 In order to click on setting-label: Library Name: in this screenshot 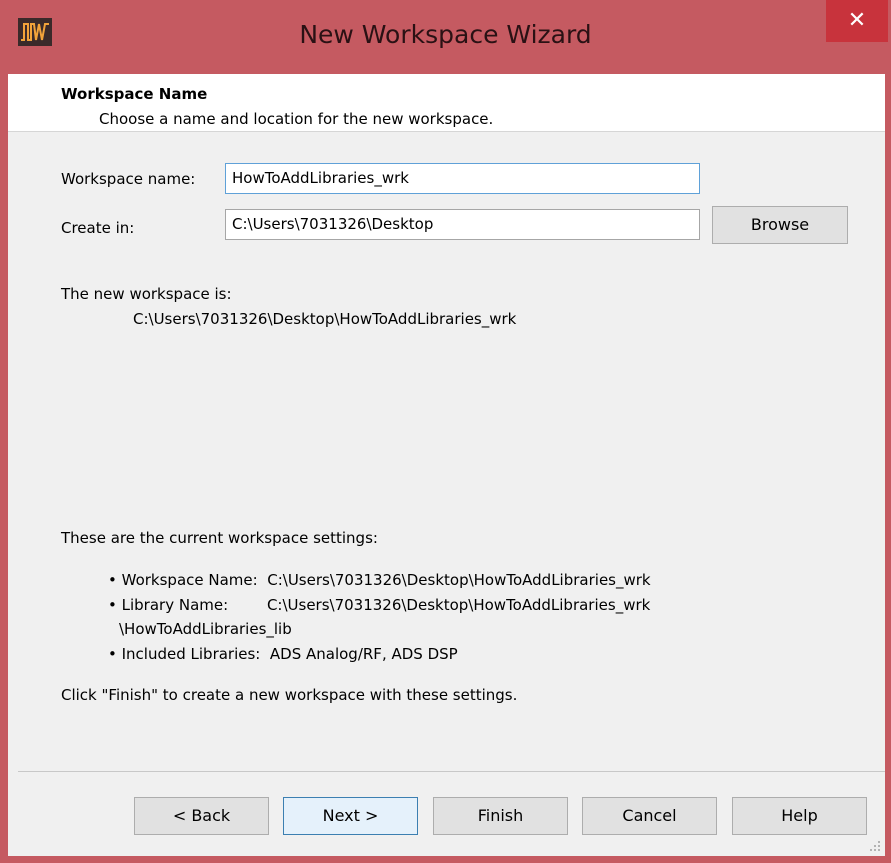, I will do `click(175, 605)`.